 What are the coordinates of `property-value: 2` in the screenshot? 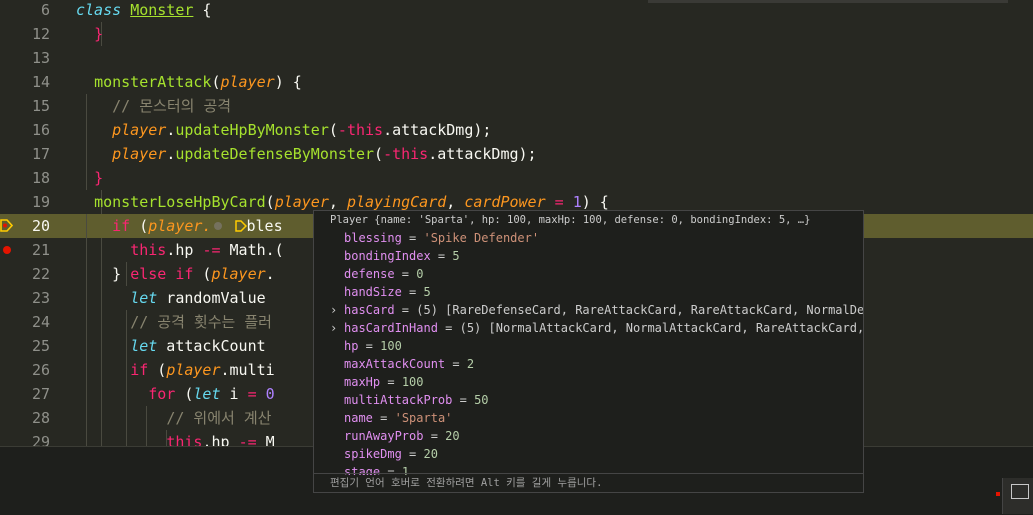 It's located at (470, 364).